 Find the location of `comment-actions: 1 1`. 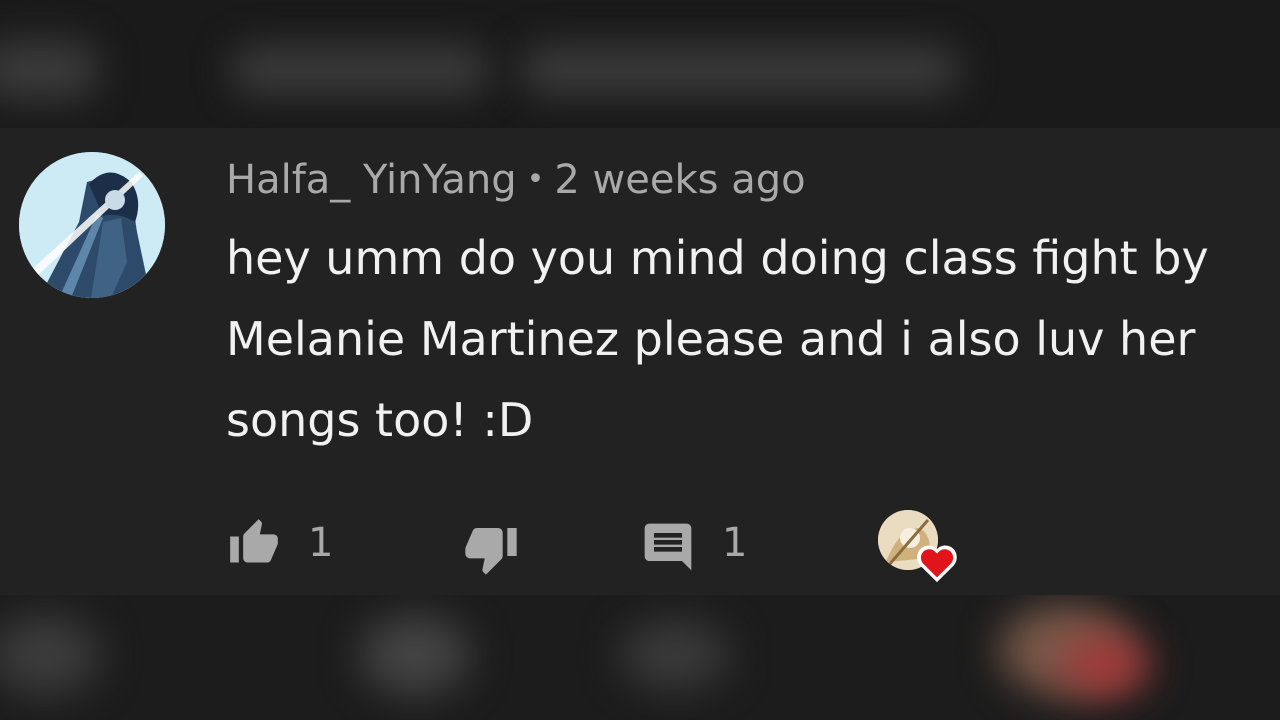

comment-actions: 1 1 is located at coordinates (640, 543).